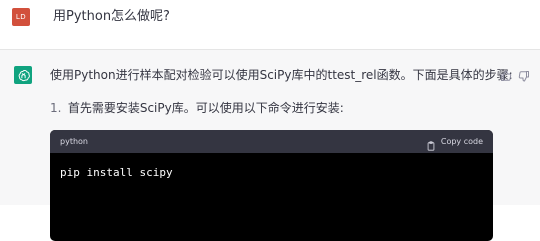 The width and height of the screenshot is (540, 241). What do you see at coordinates (116, 172) in the screenshot?
I see `code-content: pip install scipy` at bounding box center [116, 172].